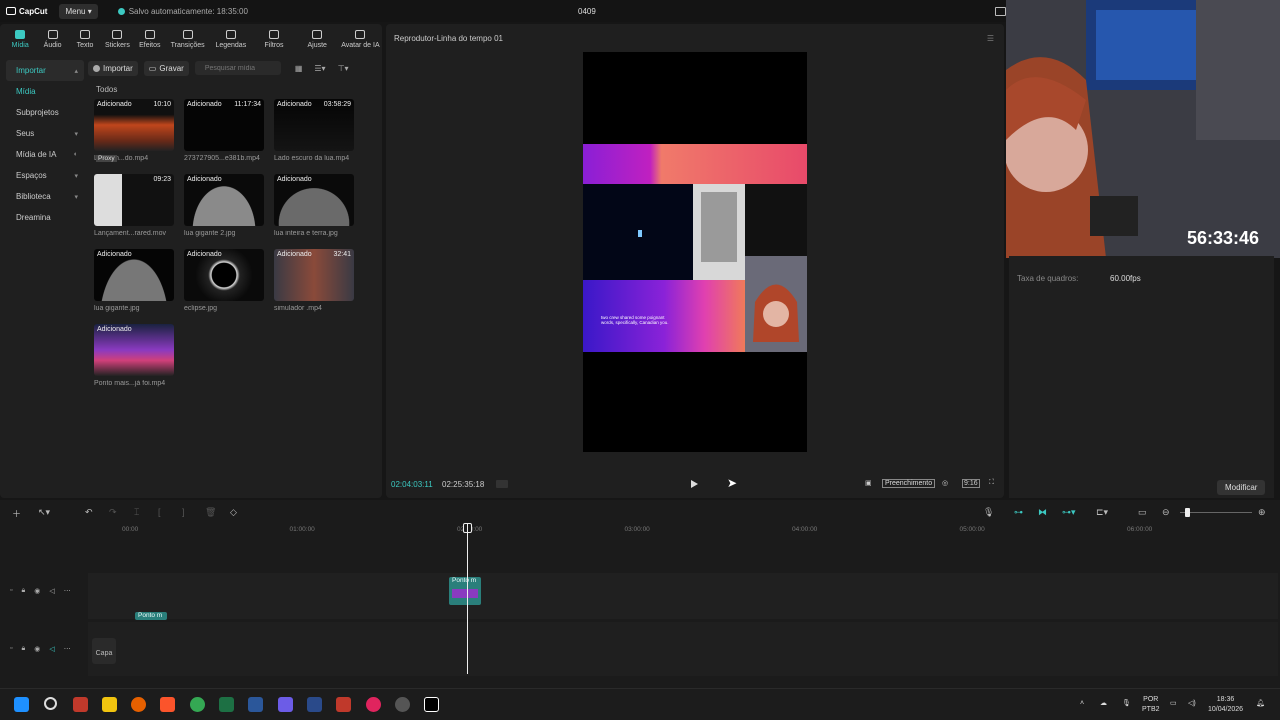  I want to click on main-track, so click(683, 649).